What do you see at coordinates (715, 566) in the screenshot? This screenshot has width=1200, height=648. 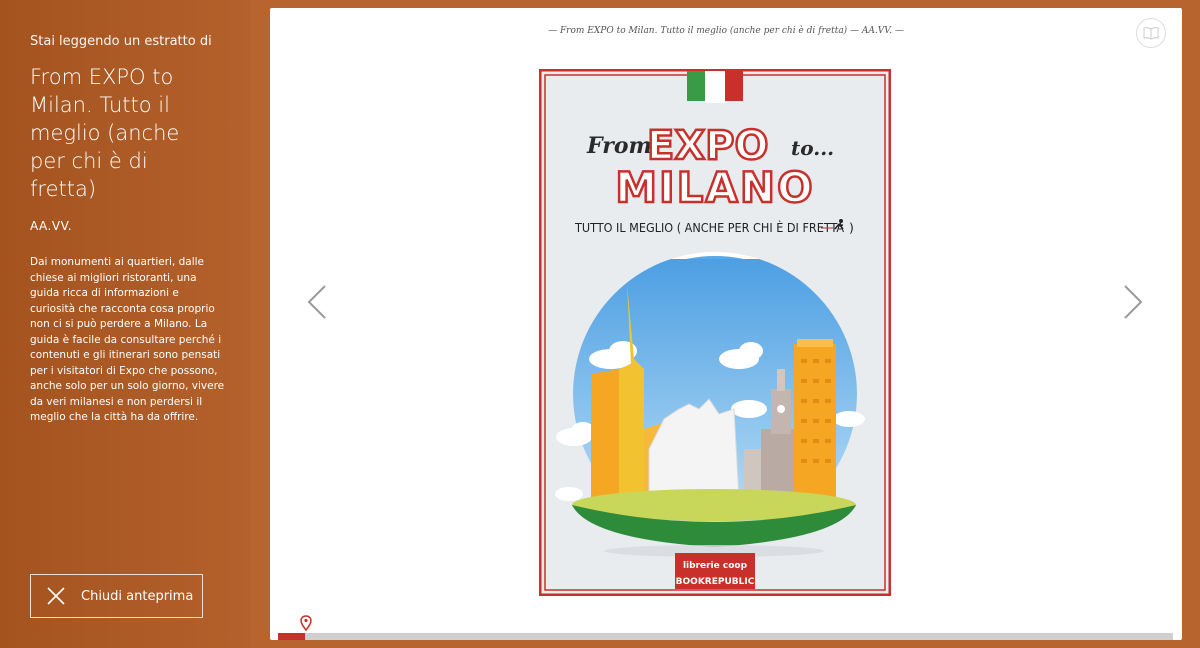 I see `badge-top-text: librerie coop` at bounding box center [715, 566].